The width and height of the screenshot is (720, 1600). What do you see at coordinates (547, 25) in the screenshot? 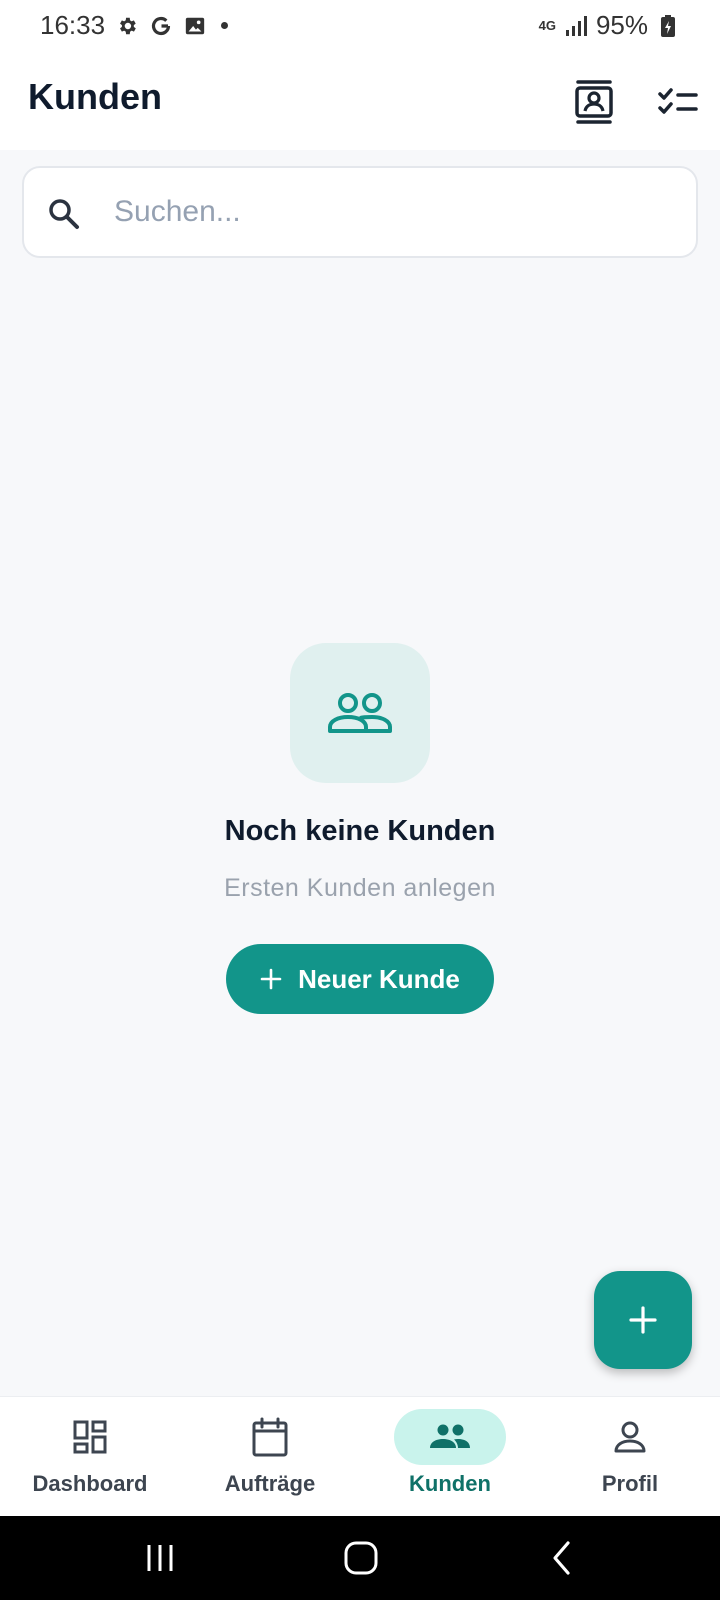
I see `network-type-label: 4G` at bounding box center [547, 25].